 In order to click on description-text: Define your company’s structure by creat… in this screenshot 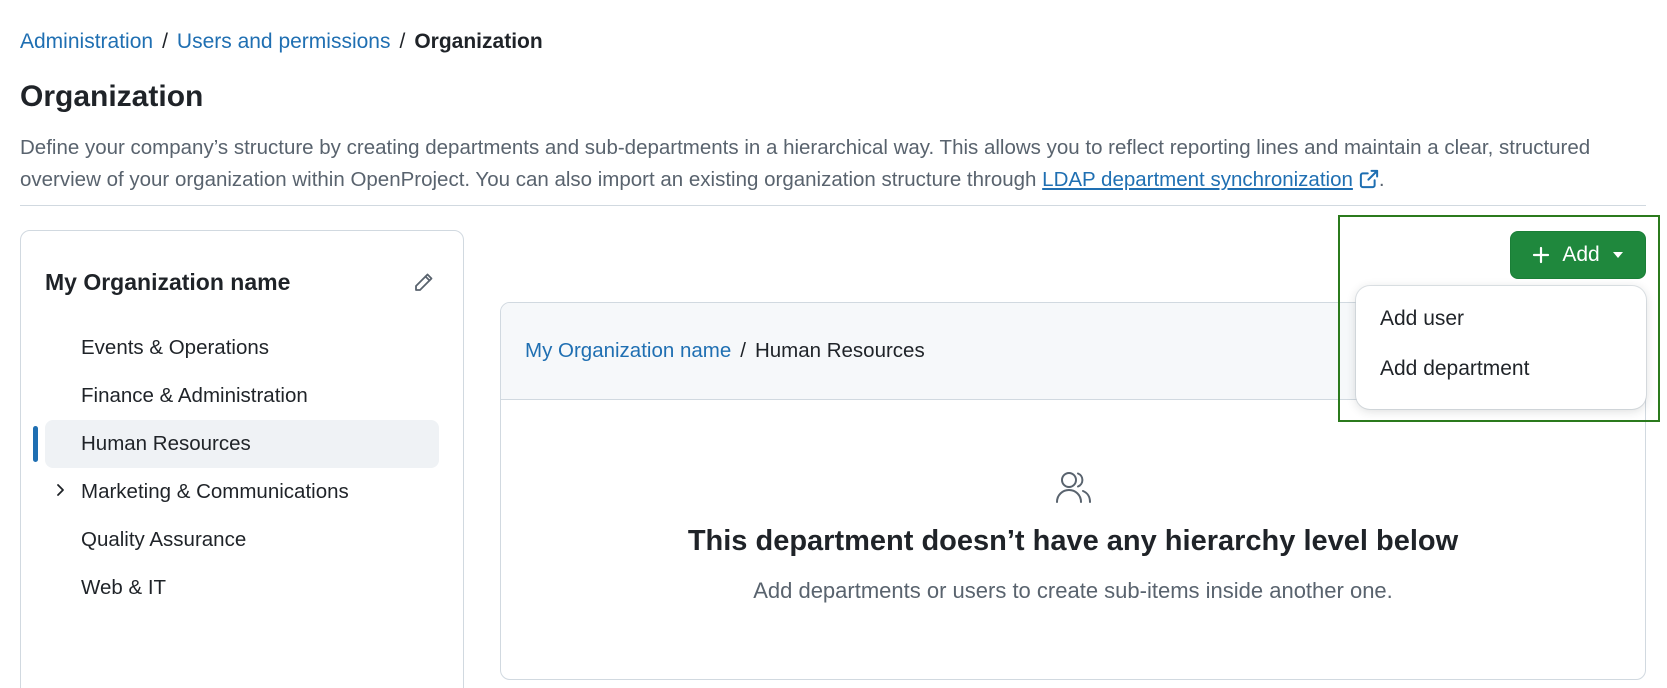, I will do `click(805, 163)`.